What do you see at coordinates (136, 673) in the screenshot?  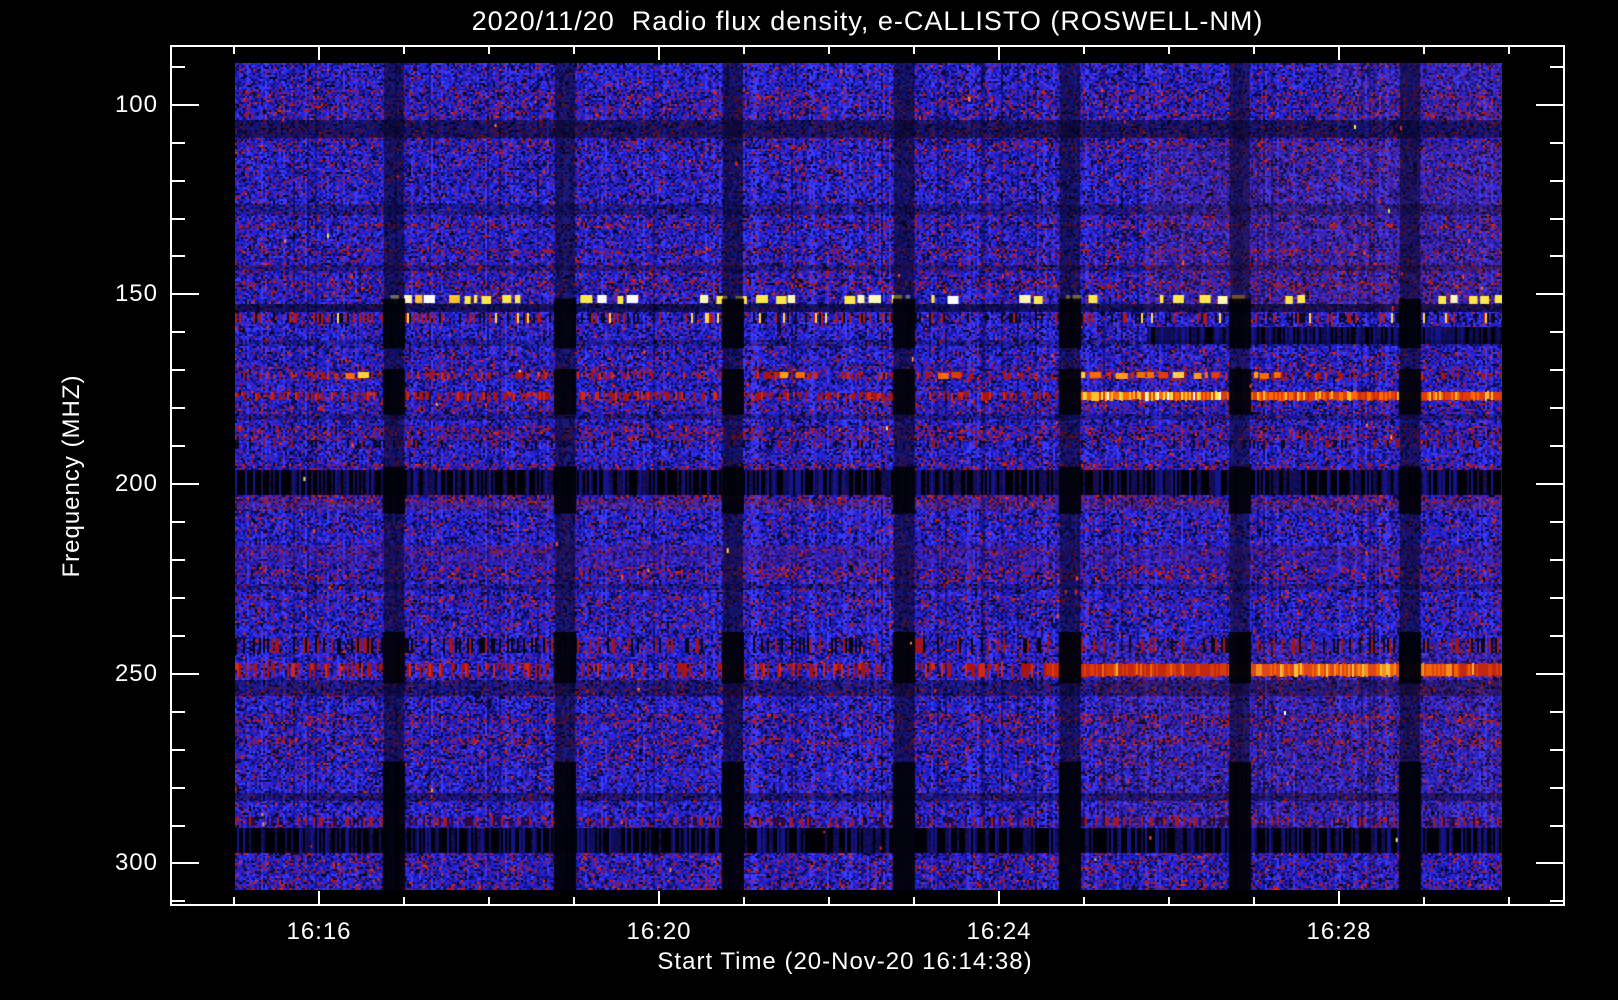 I see `y-tick-label: 250` at bounding box center [136, 673].